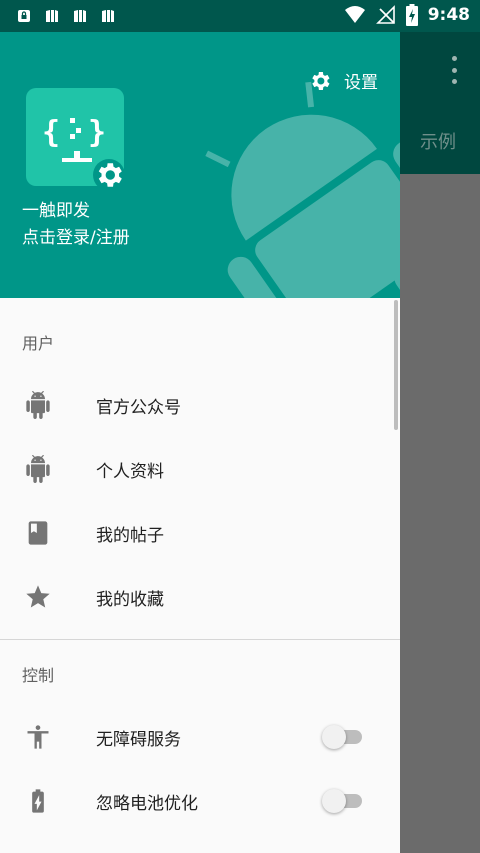  What do you see at coordinates (448, 15) in the screenshot?
I see `status-time: 9:48` at bounding box center [448, 15].